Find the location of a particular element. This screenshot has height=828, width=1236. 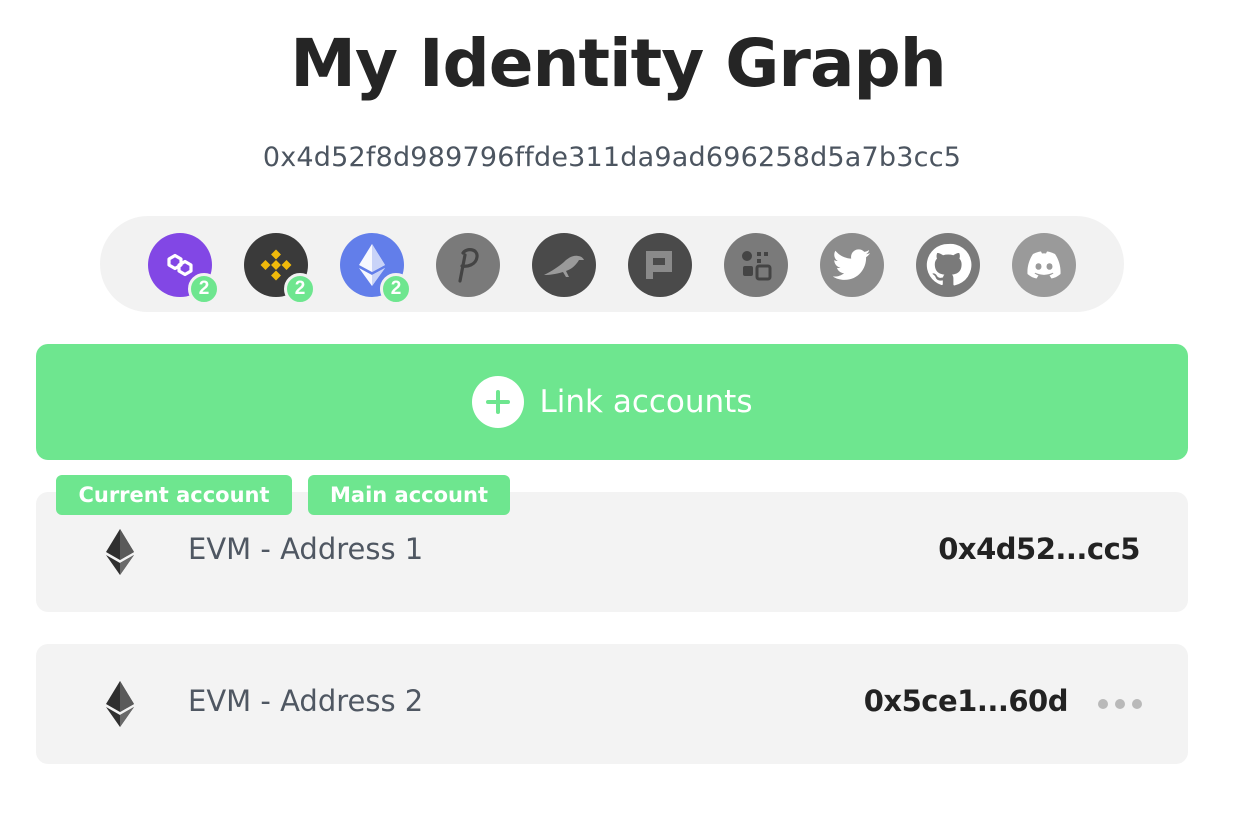

network-github is located at coordinates (948, 265).